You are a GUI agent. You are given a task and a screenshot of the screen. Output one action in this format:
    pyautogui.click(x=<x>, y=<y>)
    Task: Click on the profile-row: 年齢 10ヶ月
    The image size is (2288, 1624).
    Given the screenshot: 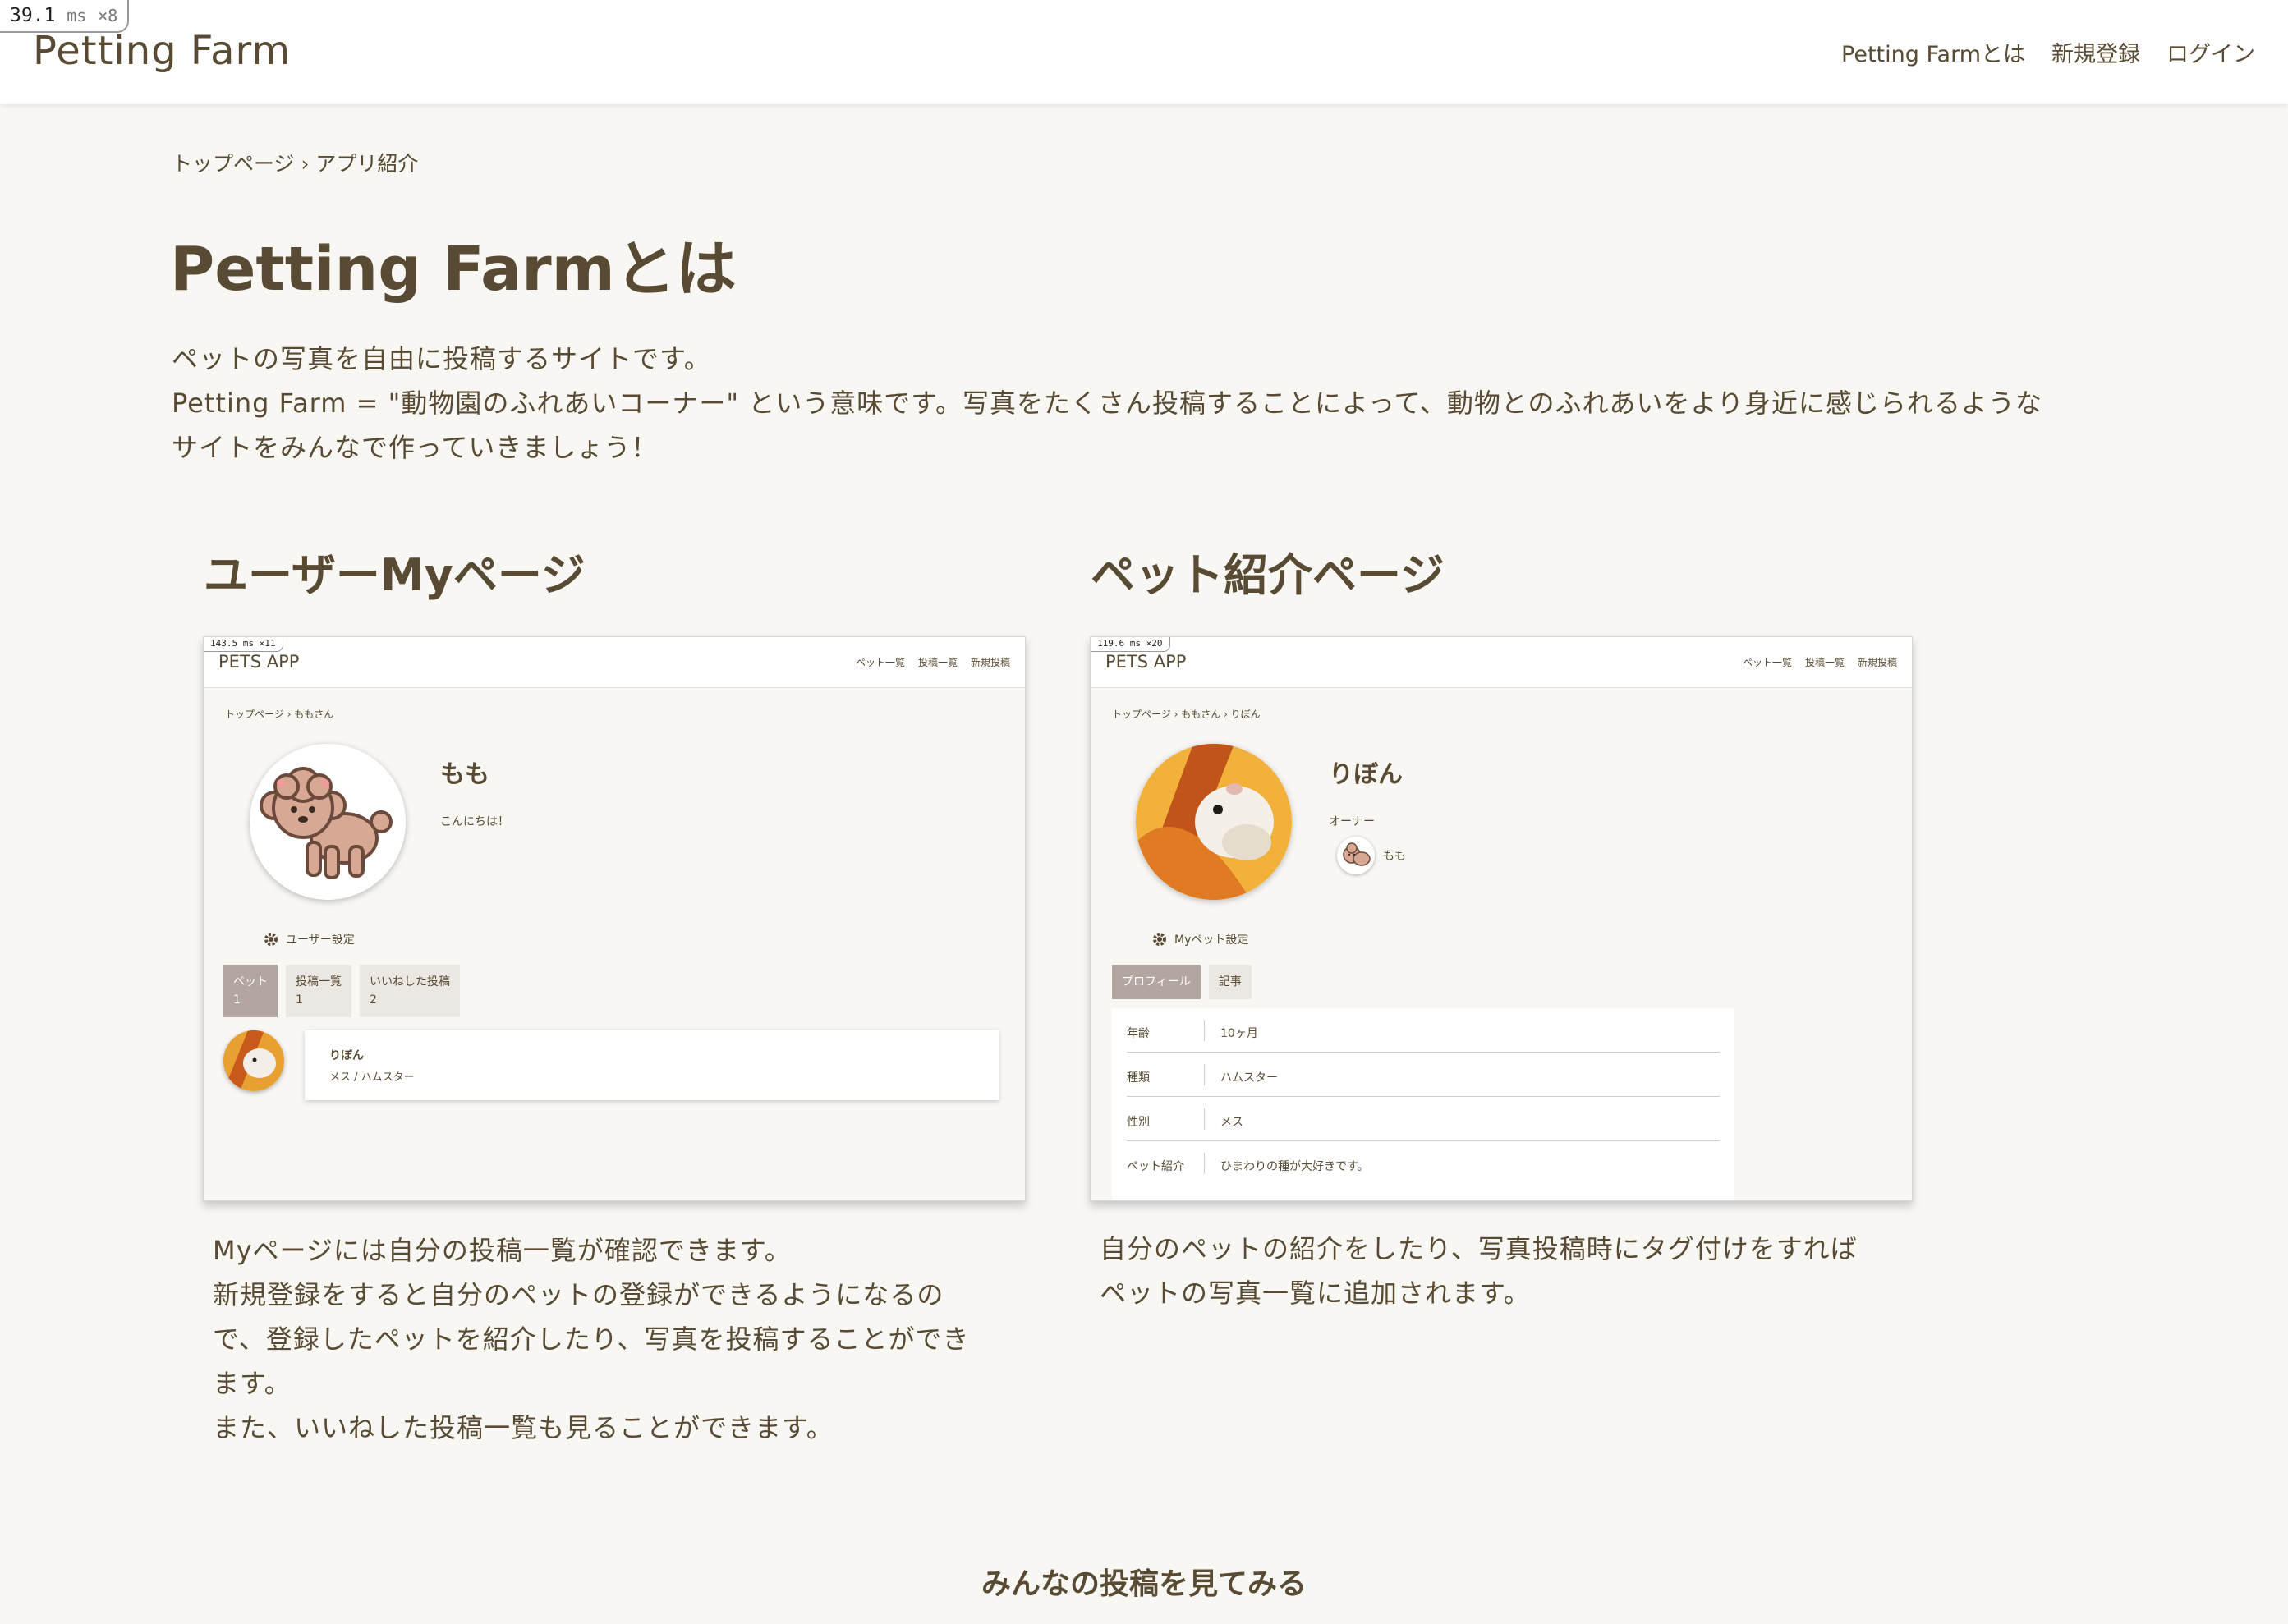 What is the action you would take?
    pyautogui.click(x=1423, y=1030)
    